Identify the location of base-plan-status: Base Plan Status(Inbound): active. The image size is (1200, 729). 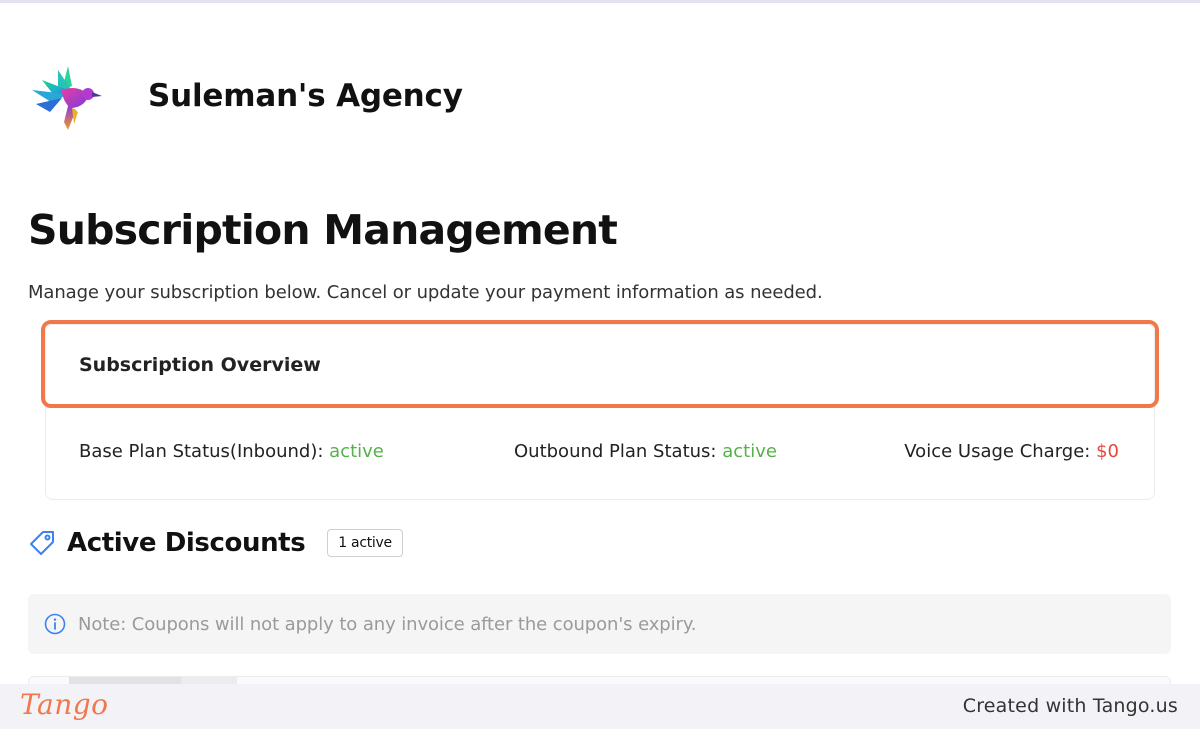
(231, 451).